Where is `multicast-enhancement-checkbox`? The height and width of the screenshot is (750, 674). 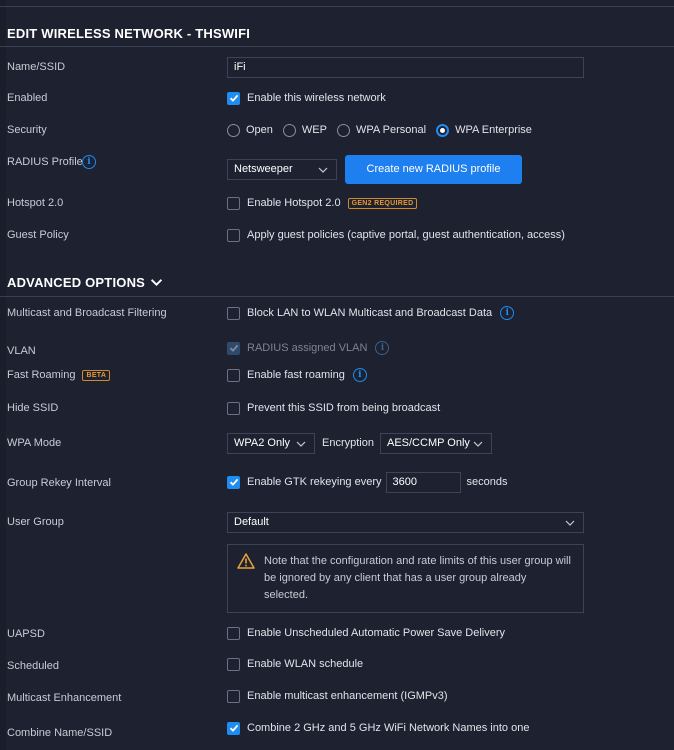 multicast-enhancement-checkbox is located at coordinates (233, 696).